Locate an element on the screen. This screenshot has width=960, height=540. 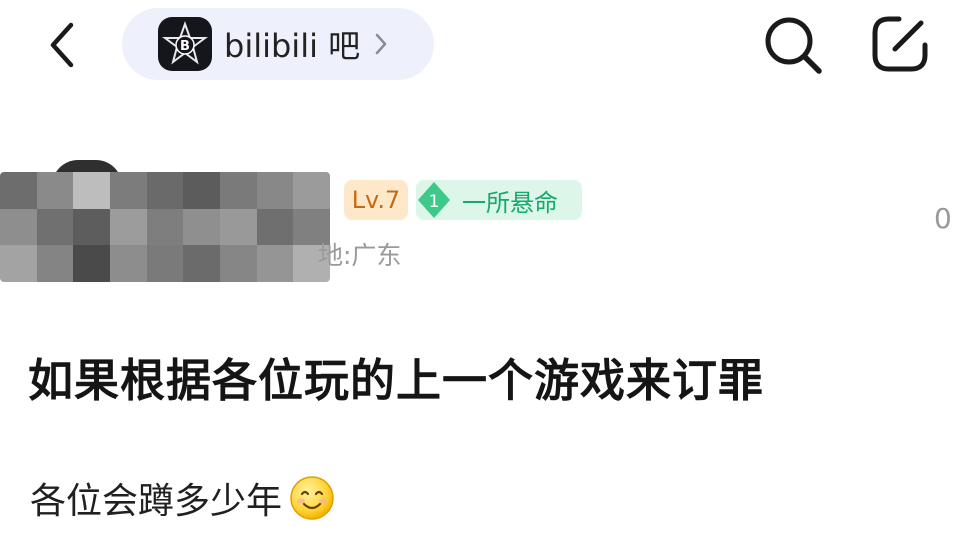
svg-text: 1 is located at coordinates (434, 202).